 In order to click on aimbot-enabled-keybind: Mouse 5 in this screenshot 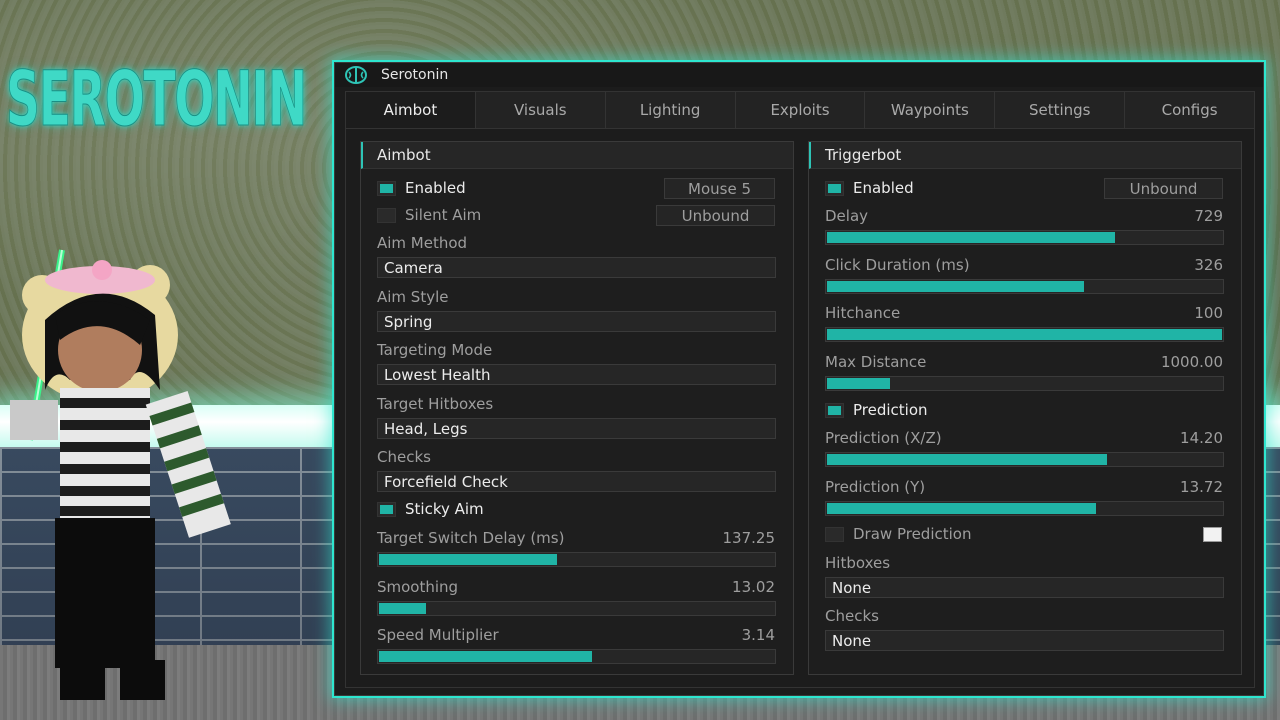, I will do `click(719, 188)`.